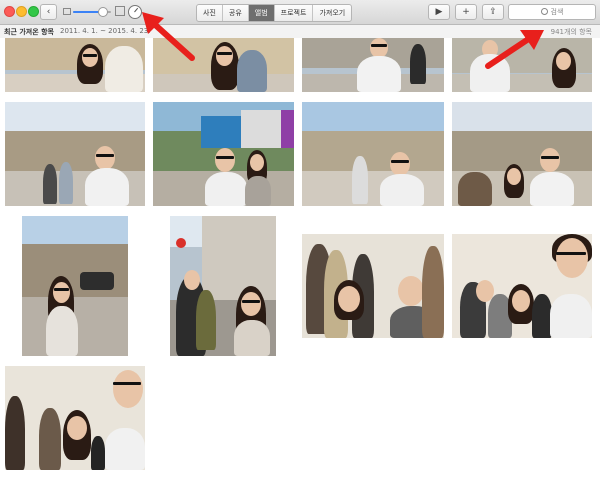 The height and width of the screenshot is (483, 600). I want to click on annotation-arrow-right, so click(514, 49).